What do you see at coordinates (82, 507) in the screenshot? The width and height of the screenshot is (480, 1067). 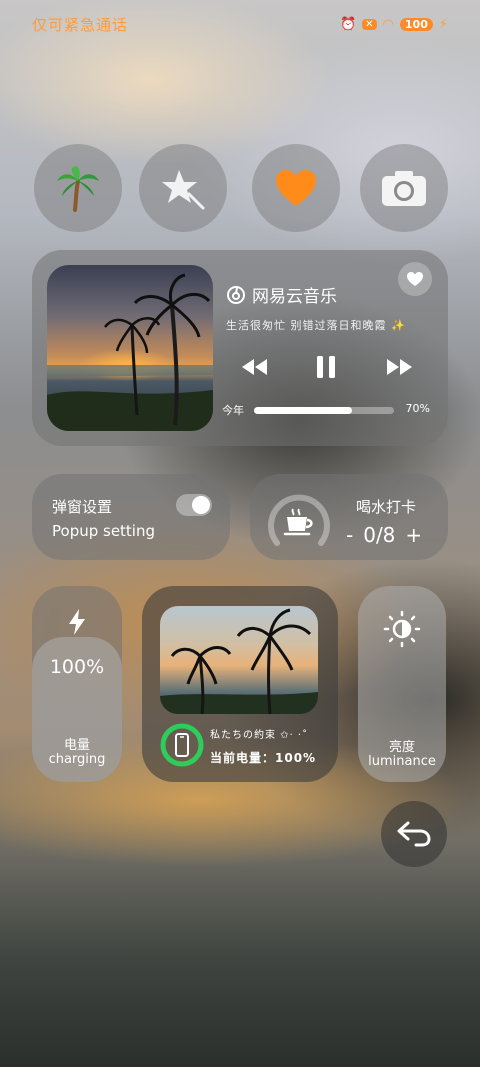 I see `popup-setting-title: 弹窗设置` at bounding box center [82, 507].